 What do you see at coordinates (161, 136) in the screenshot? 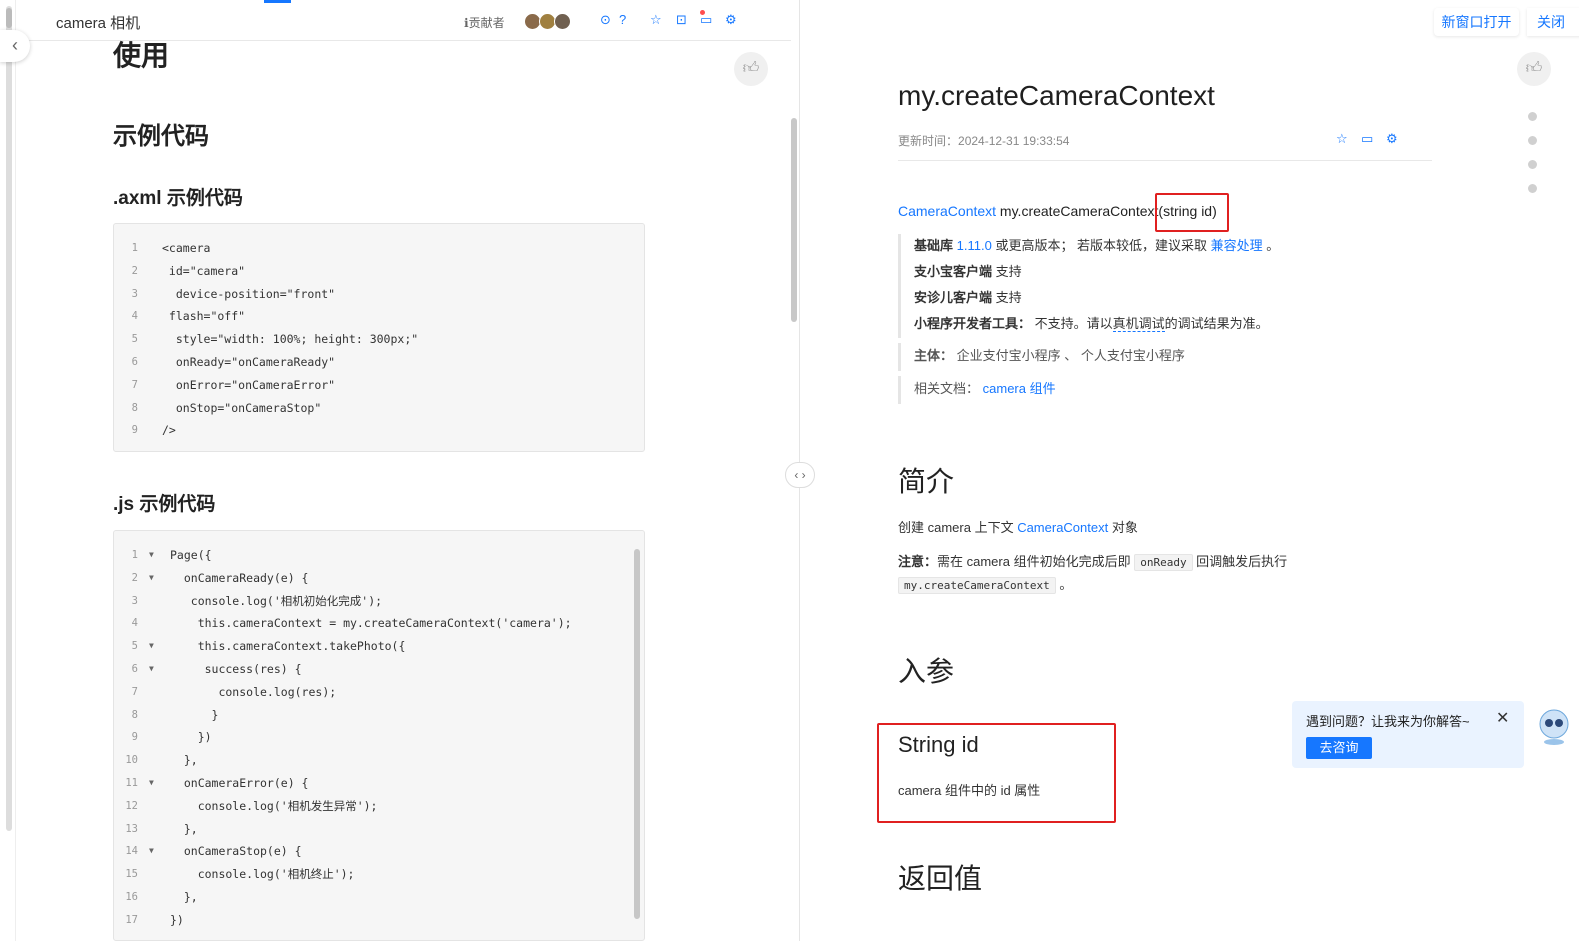
I see `heading-example: 示例代码` at bounding box center [161, 136].